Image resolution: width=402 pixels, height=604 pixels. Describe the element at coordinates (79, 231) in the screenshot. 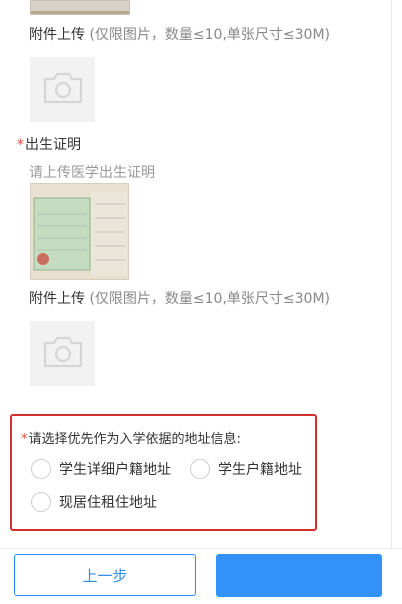

I see `birth-certificate-thumbnail` at that location.